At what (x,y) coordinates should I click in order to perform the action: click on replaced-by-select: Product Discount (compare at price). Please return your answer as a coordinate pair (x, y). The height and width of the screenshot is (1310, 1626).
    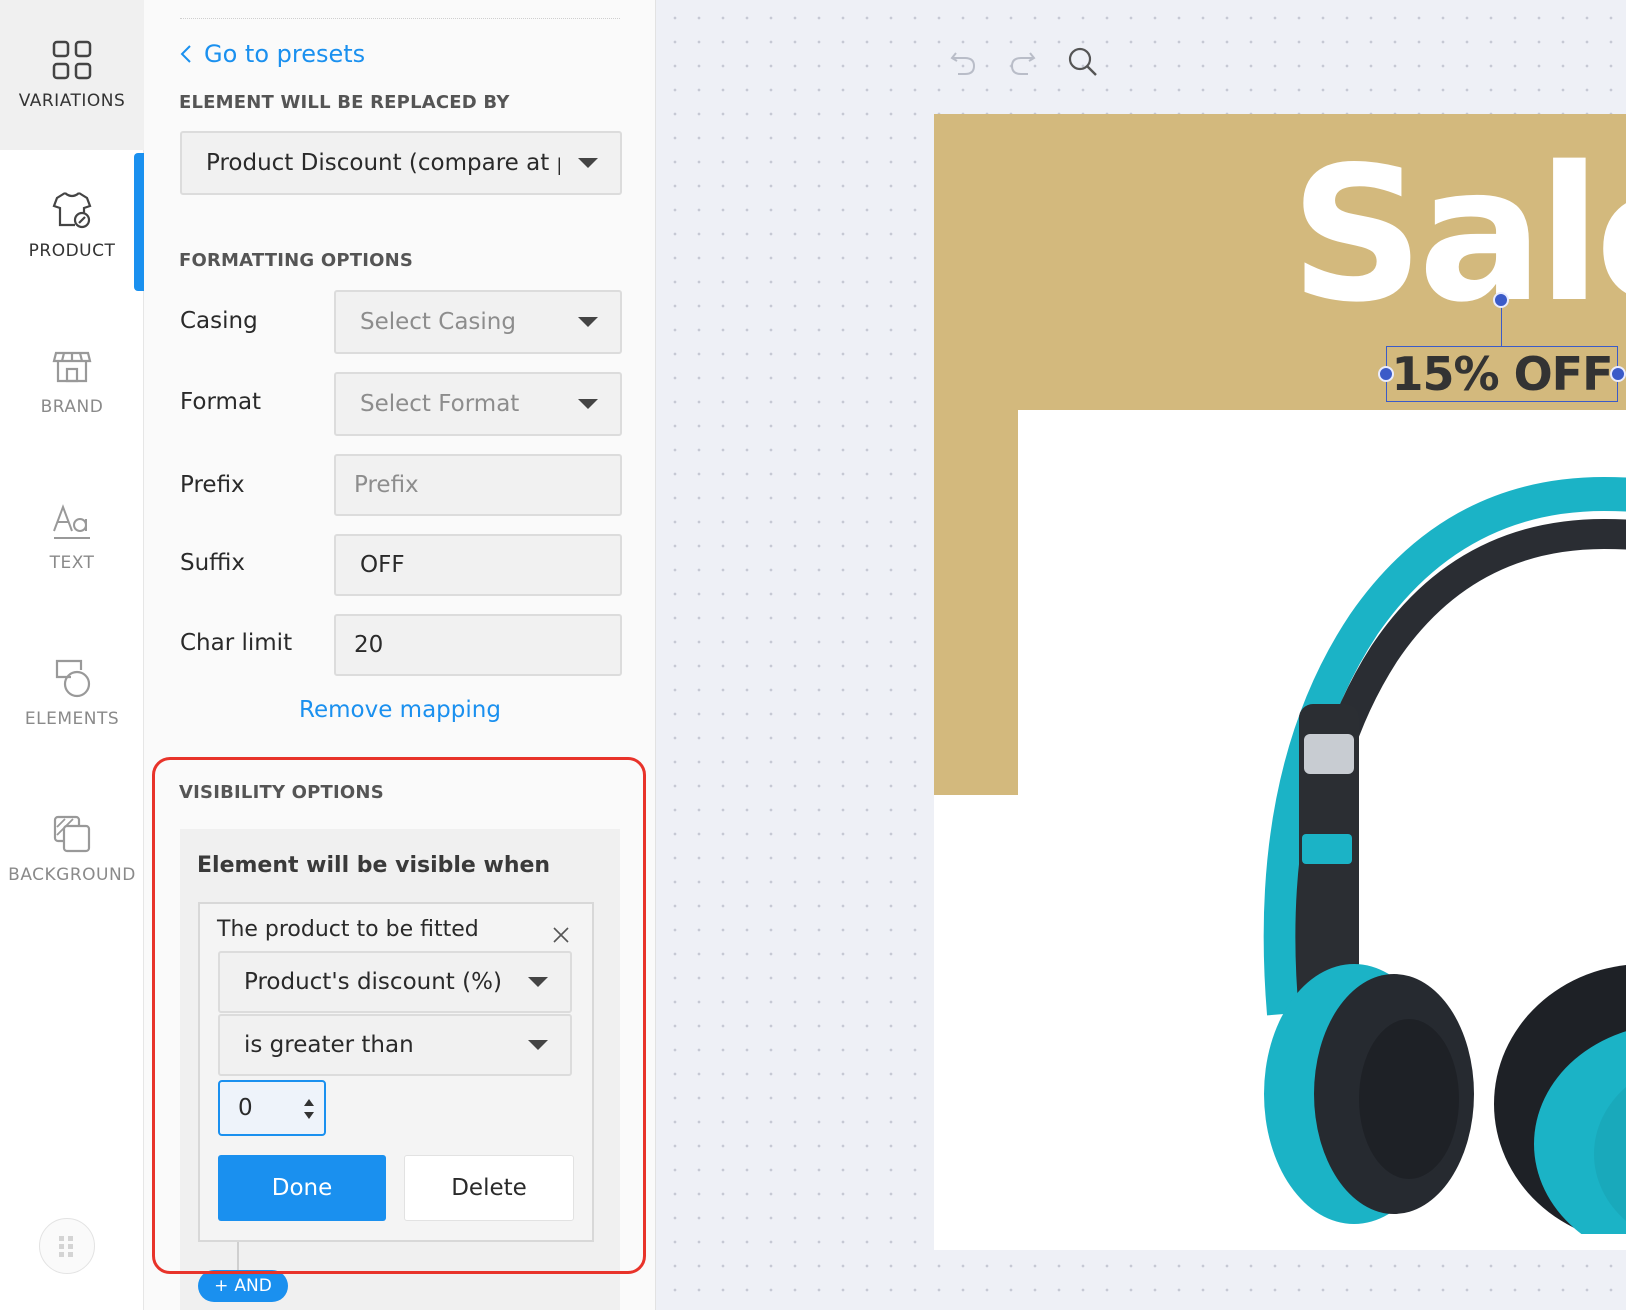
    Looking at the image, I should click on (401, 163).